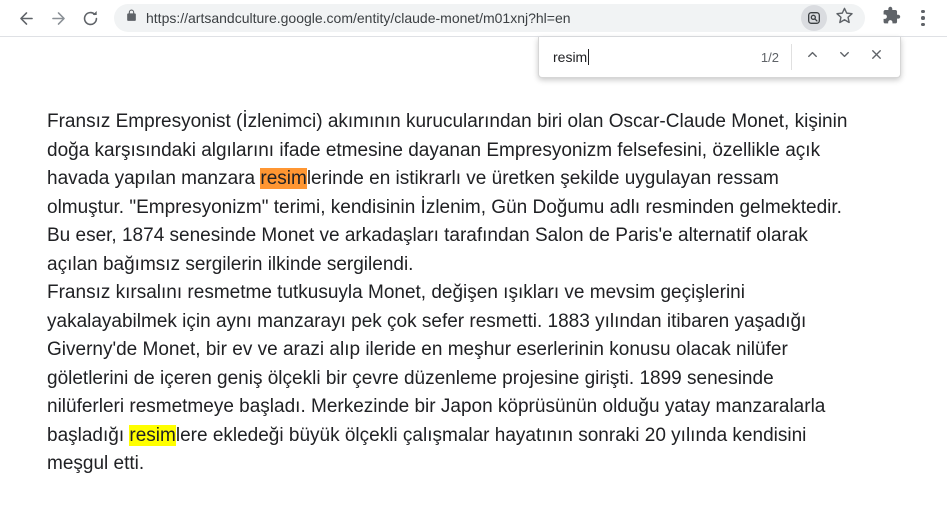  I want to click on reload-icon, so click(90, 18).